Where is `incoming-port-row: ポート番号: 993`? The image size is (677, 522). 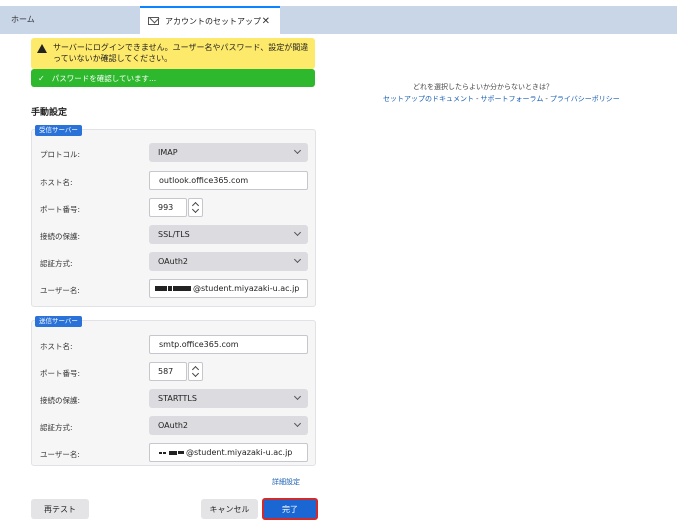 incoming-port-row: ポート番号: 993 is located at coordinates (173, 209).